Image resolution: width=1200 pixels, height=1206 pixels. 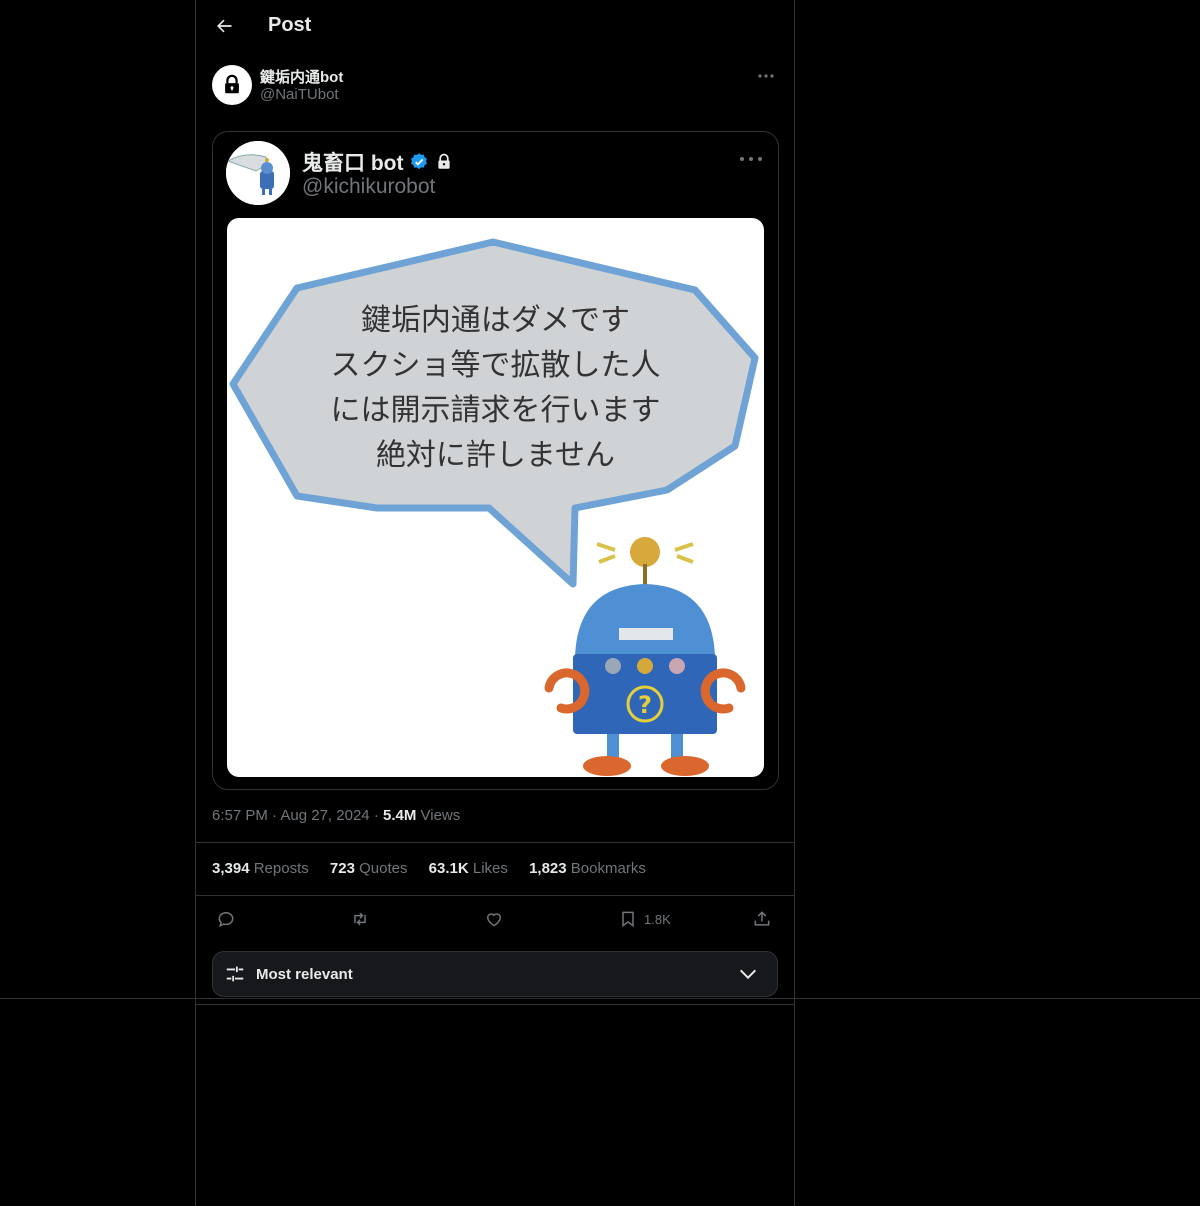 I want to click on stat-count: 1,823, so click(x=548, y=868).